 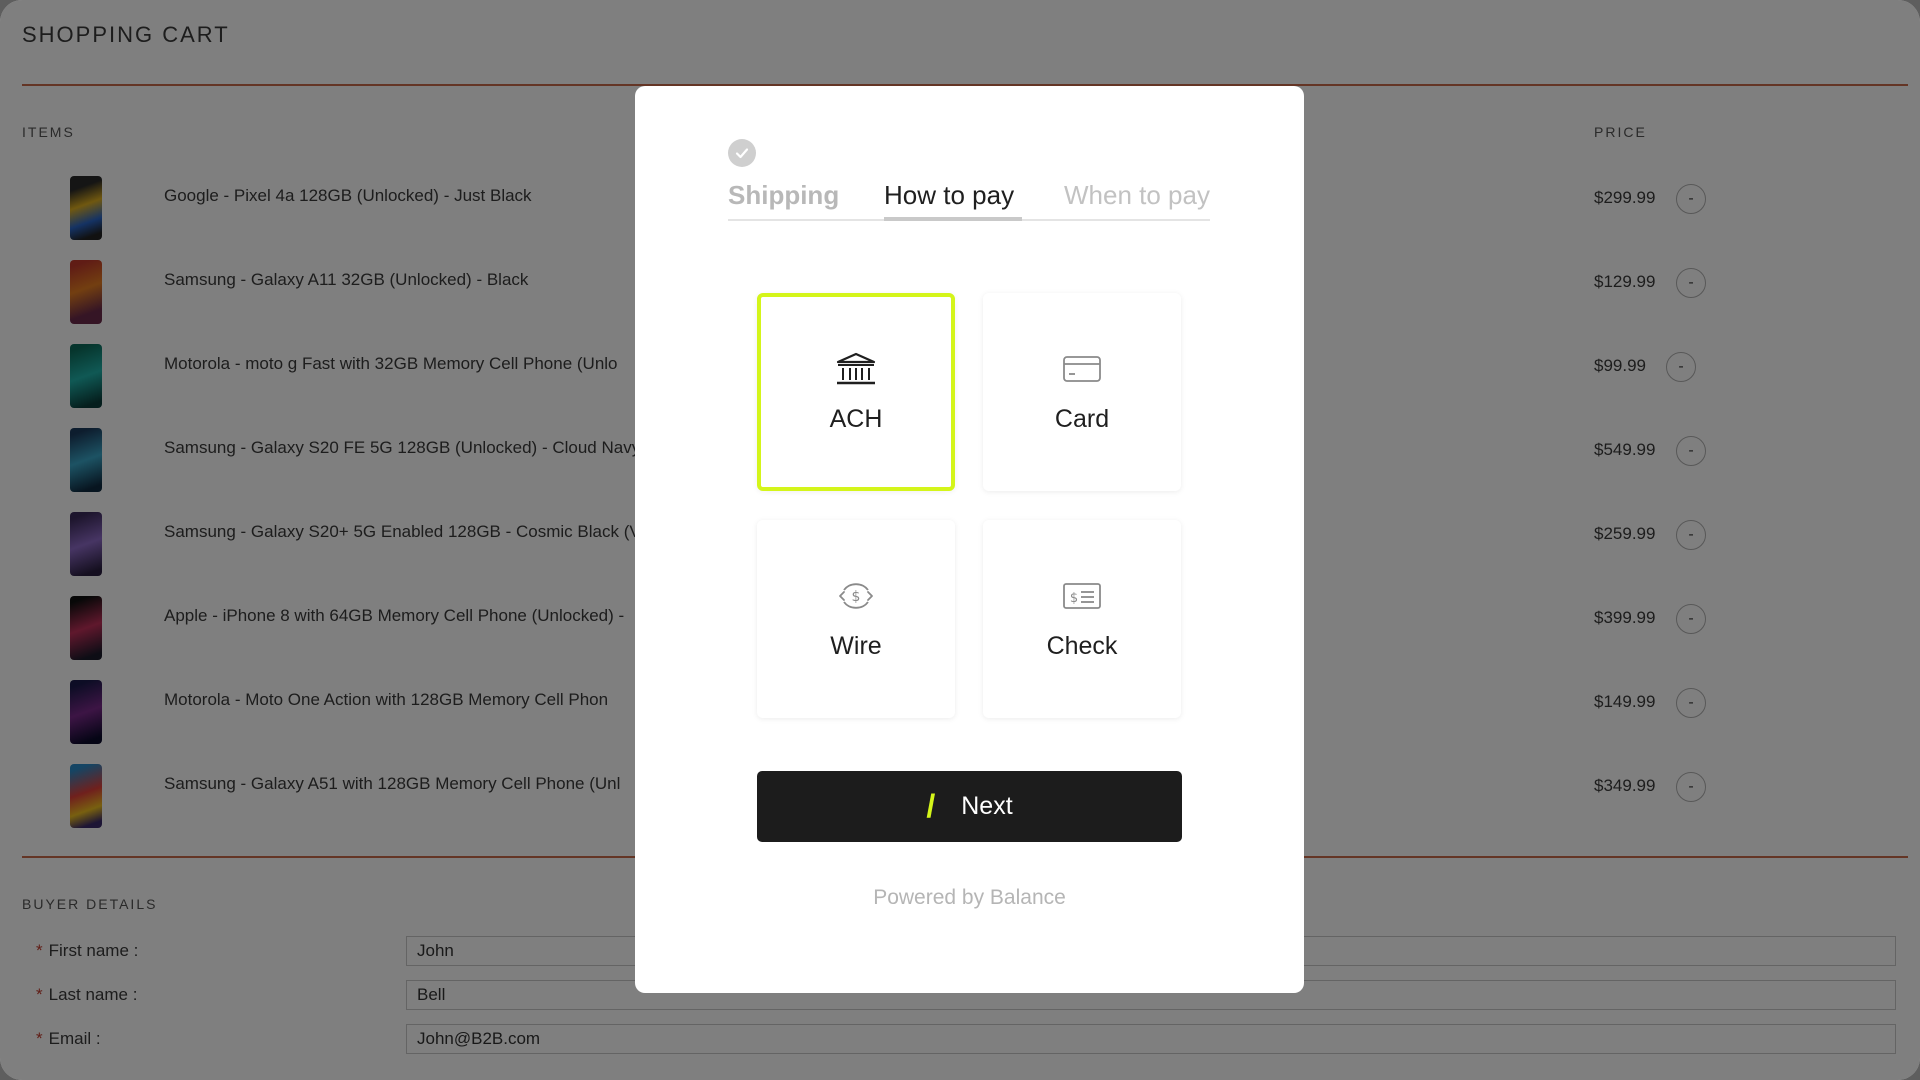 I want to click on payment-method-check: $ Check, so click(x=1082, y=619).